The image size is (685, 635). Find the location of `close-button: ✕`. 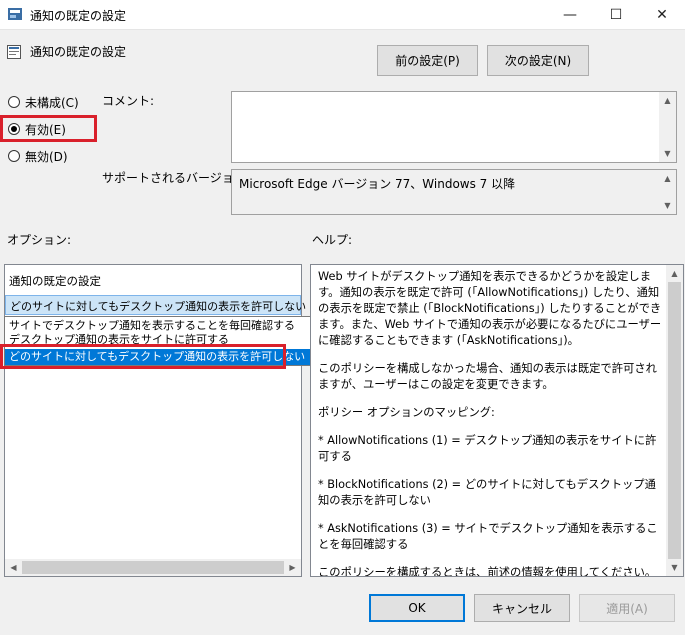

close-button: ✕ is located at coordinates (662, 15).